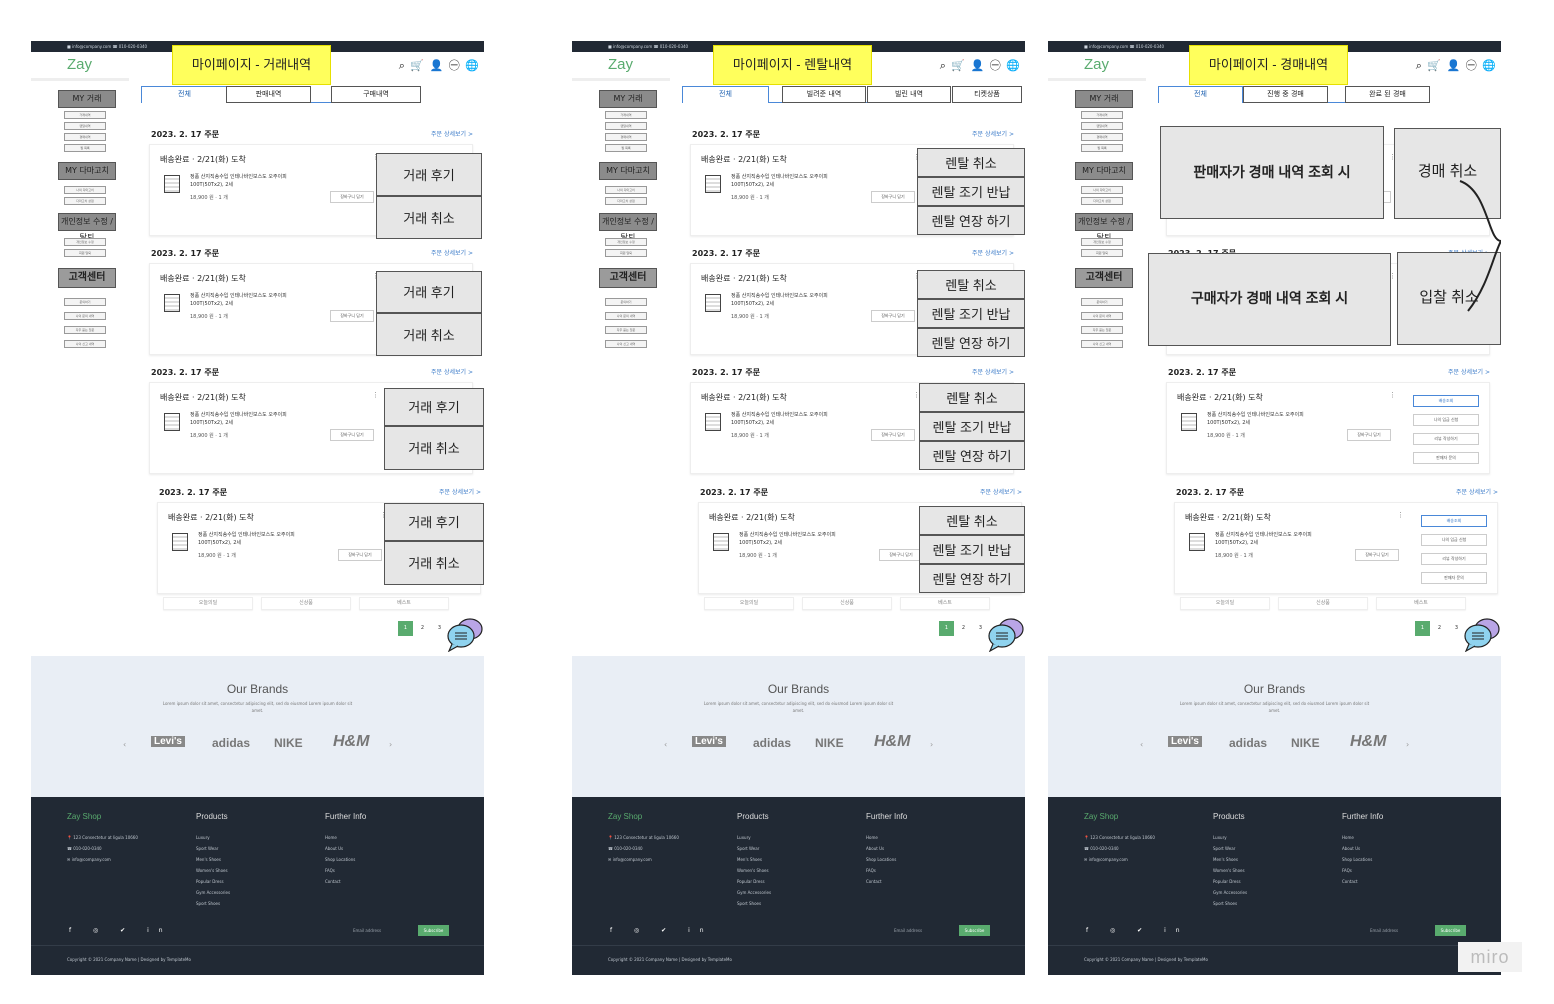 The width and height of the screenshot is (1554, 1004). I want to click on sidebar-item: 찜 목록, so click(1102, 148).